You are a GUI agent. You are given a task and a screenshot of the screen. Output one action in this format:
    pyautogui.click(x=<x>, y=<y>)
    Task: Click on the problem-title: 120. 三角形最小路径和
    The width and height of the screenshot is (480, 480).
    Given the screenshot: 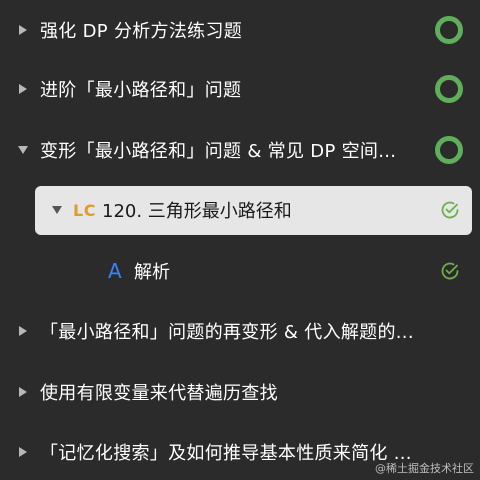 What is the action you would take?
    pyautogui.click(x=197, y=211)
    